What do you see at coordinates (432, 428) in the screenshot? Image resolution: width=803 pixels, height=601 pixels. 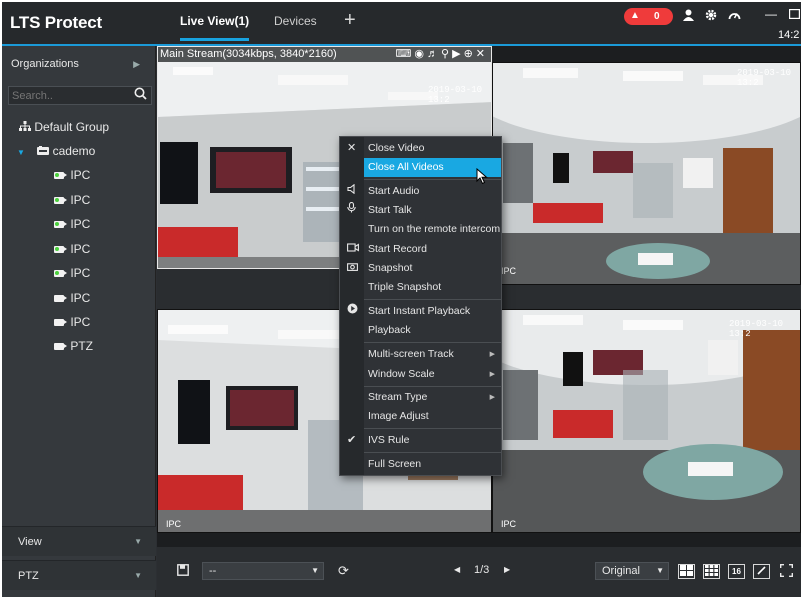 I see `menu-separator` at bounding box center [432, 428].